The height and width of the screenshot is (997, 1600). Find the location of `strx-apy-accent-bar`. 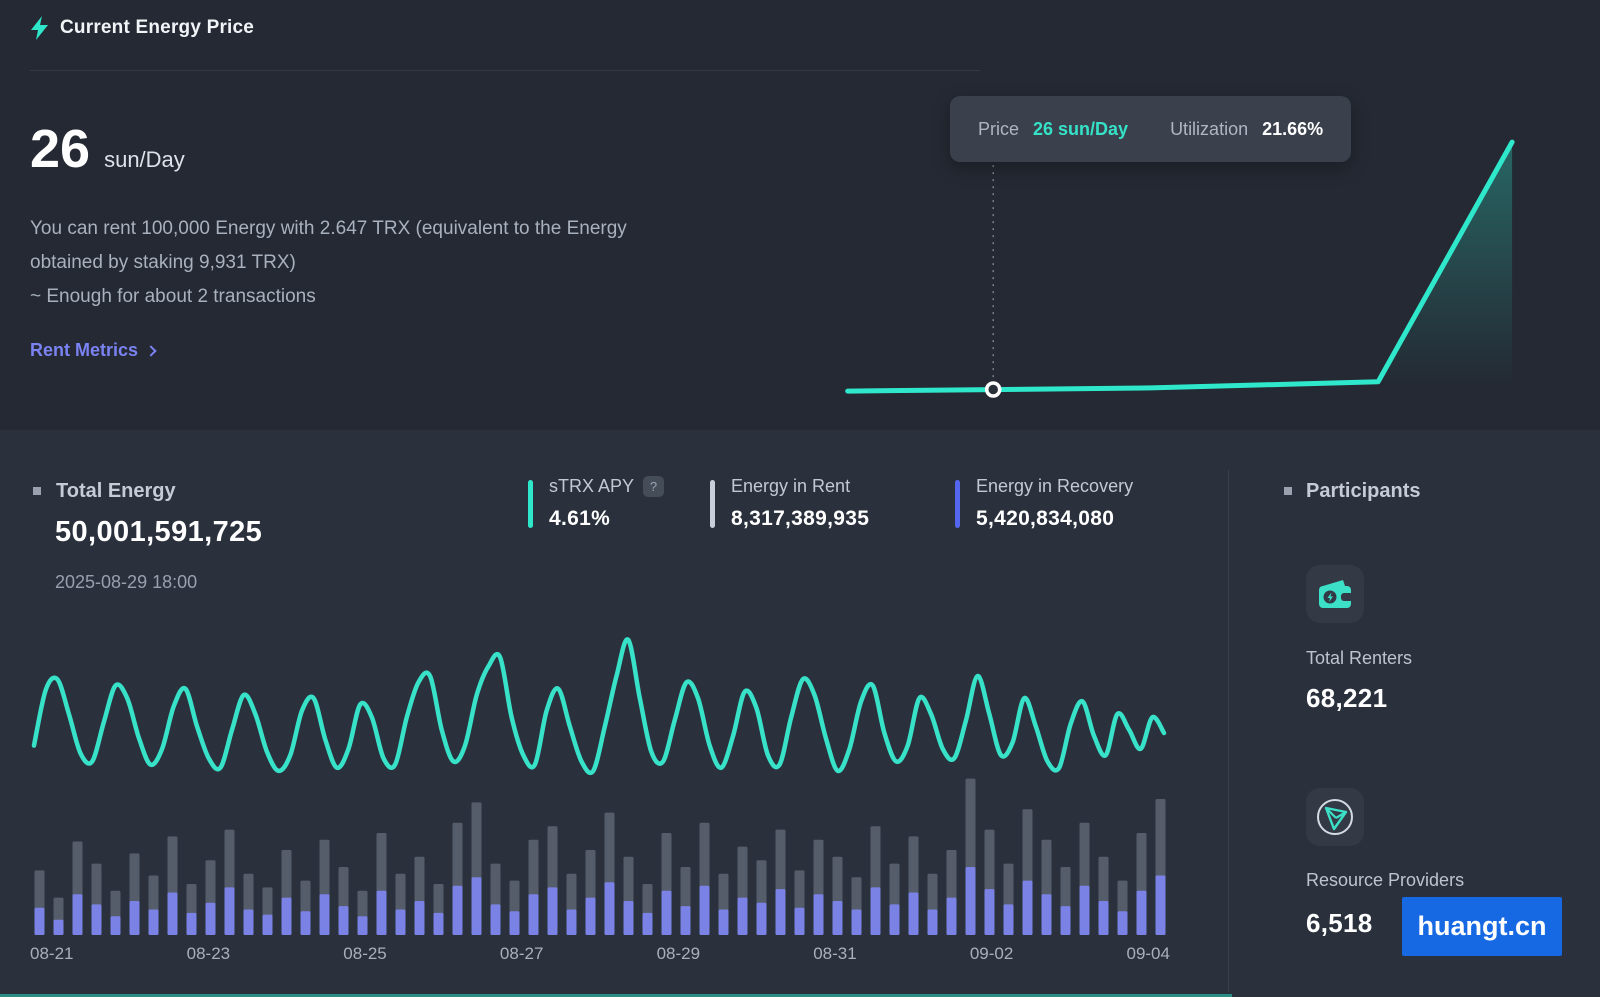

strx-apy-accent-bar is located at coordinates (530, 504).